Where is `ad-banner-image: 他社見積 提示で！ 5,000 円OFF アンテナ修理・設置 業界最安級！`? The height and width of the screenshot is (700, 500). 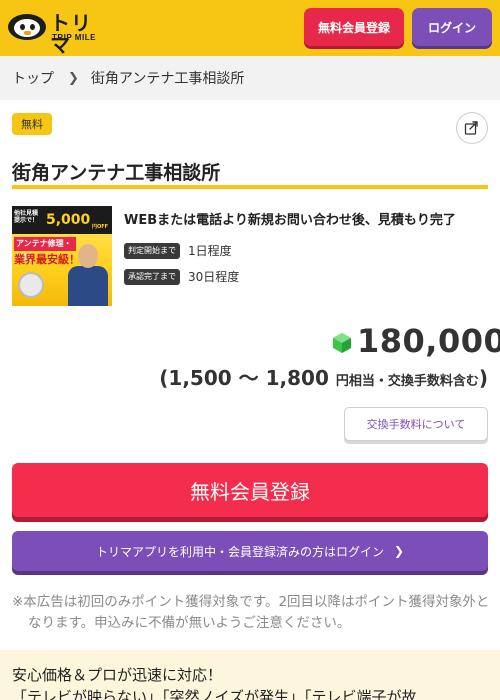 ad-banner-image: 他社見積 提示で！ 5,000 円OFF アンテナ修理・設置 業界最安級！ is located at coordinates (62, 256).